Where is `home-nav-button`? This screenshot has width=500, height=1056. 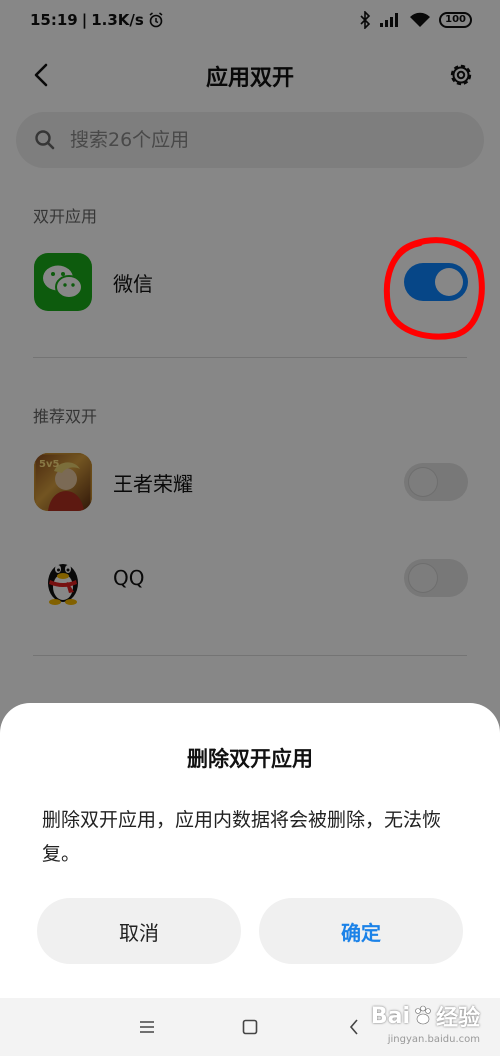
home-nav-button is located at coordinates (250, 1027).